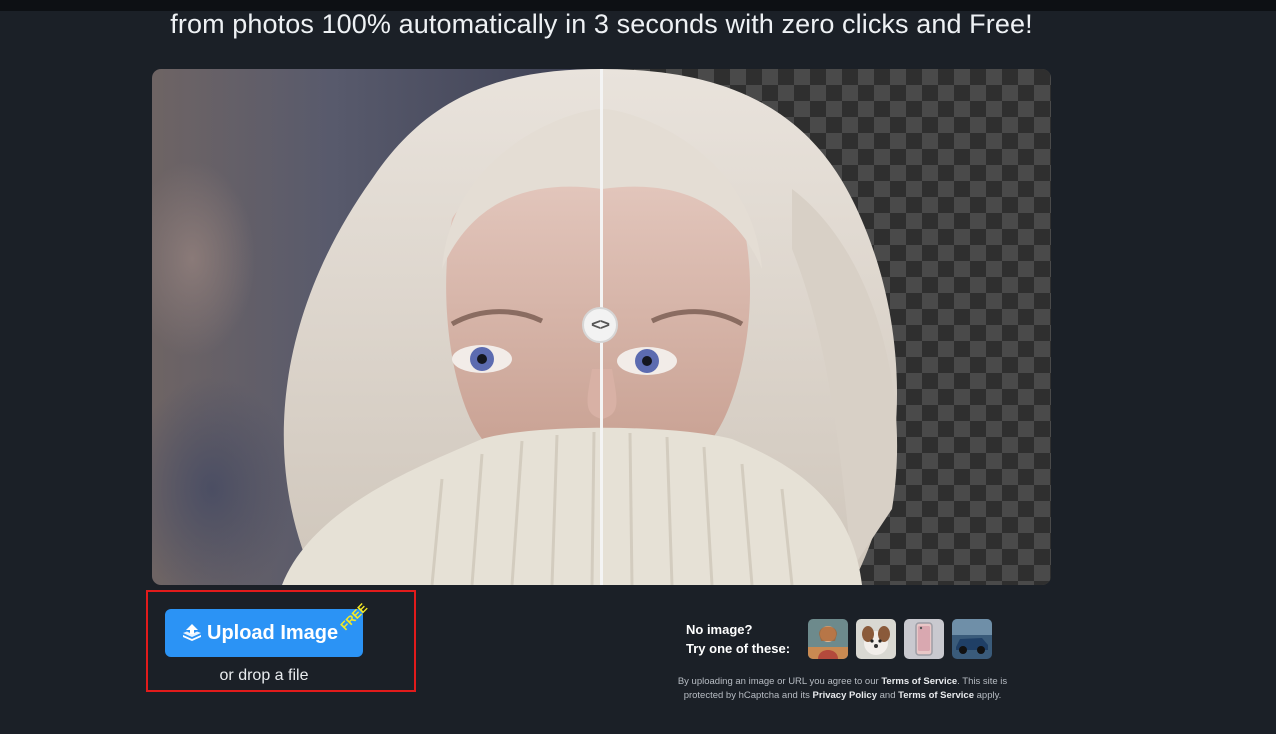 This screenshot has height=734, width=1276. I want to click on upload-button-label: Upload Image, so click(273, 632).